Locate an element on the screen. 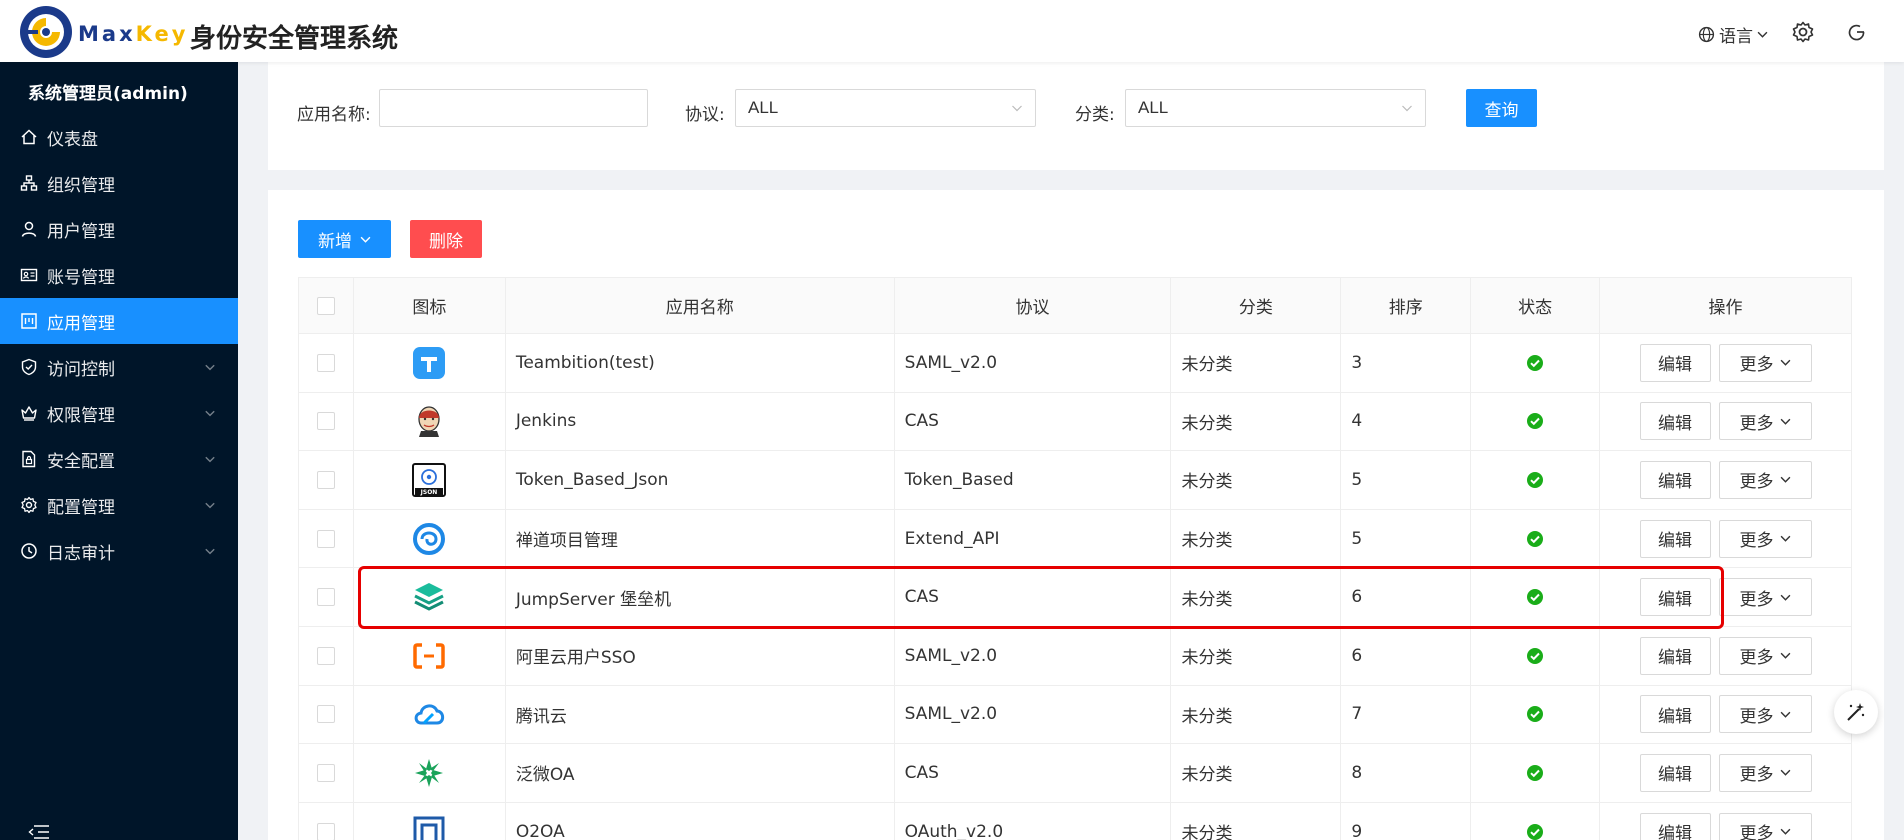  sidebar-item-config-management: 配置管理 is located at coordinates (119, 505).